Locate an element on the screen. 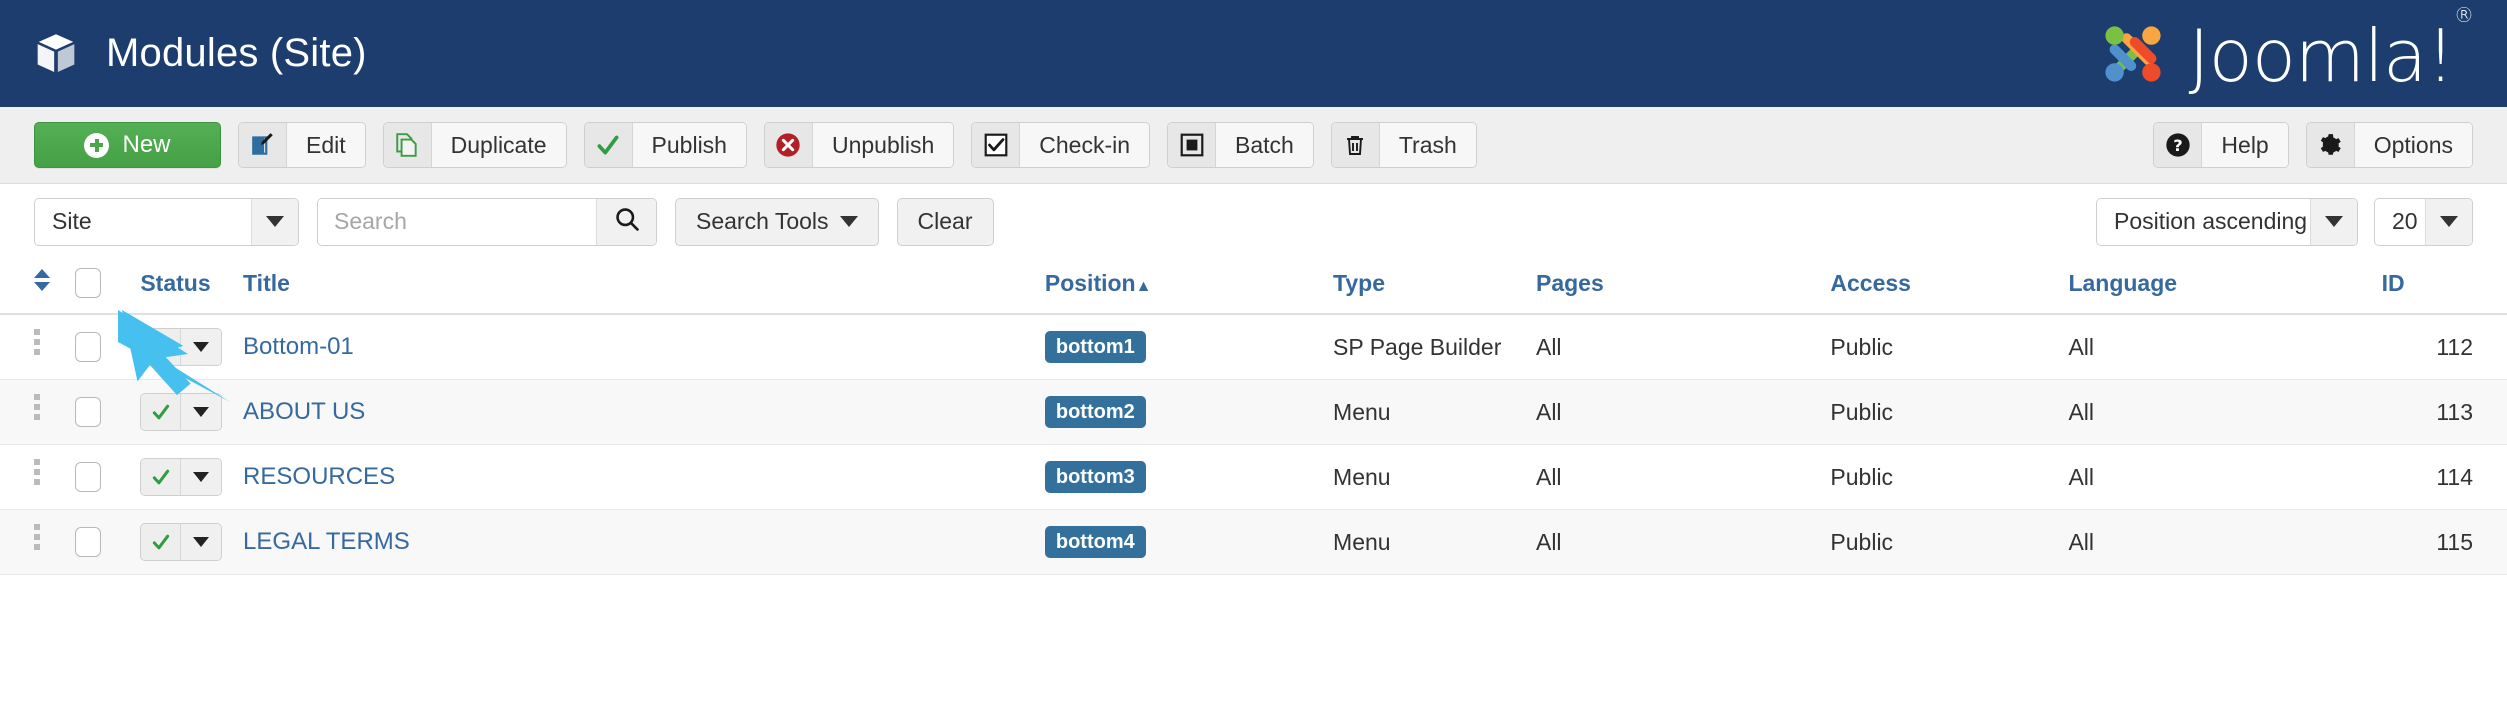  trash-button: Trash is located at coordinates (1403, 145).